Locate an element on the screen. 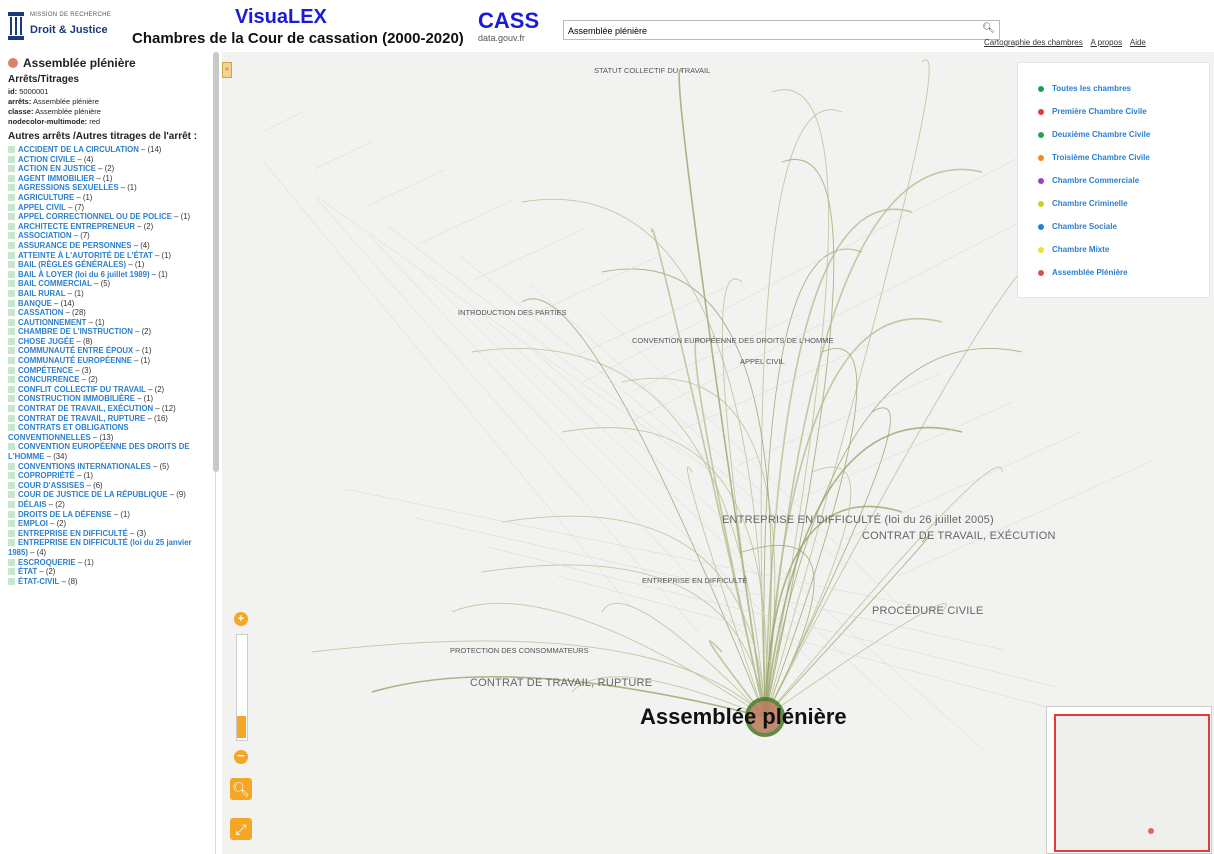  titrage-item: ACTION EN JUSTICE – (2) is located at coordinates (108, 169).